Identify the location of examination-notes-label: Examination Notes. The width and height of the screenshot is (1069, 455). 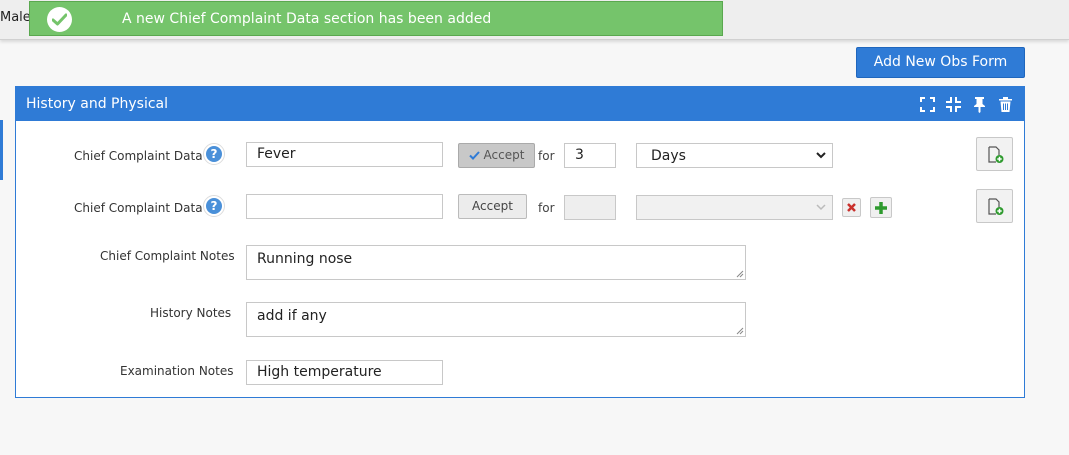
(177, 371).